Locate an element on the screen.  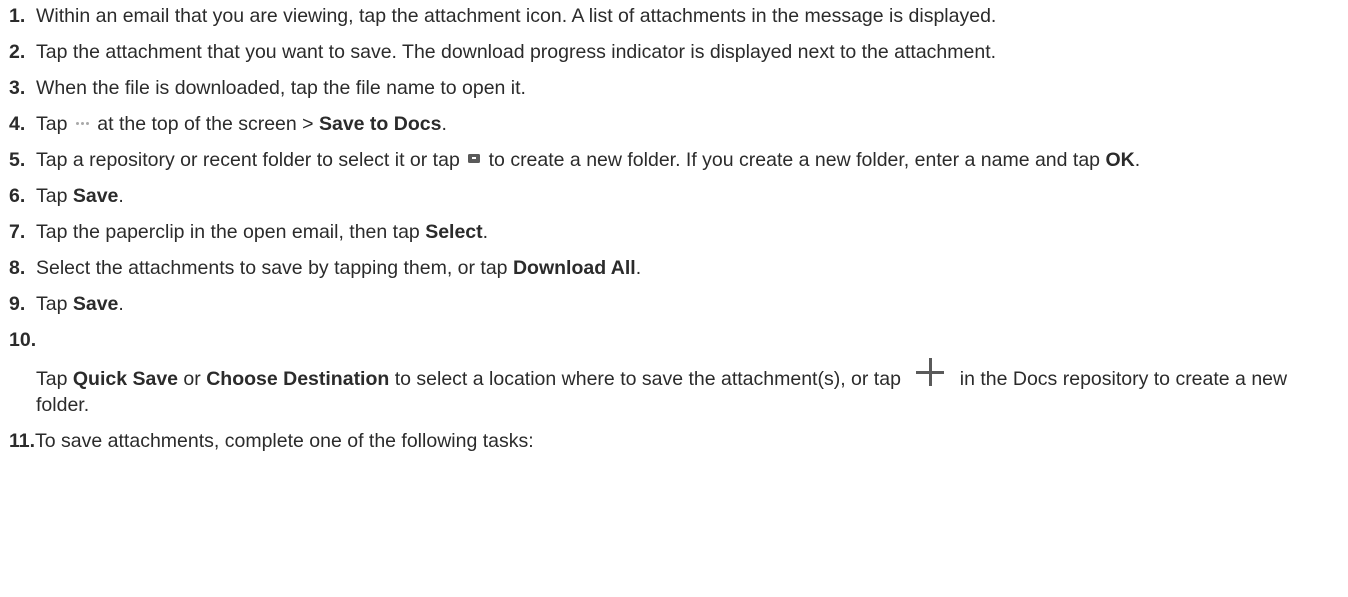
step-number: 4. is located at coordinates (17, 124).